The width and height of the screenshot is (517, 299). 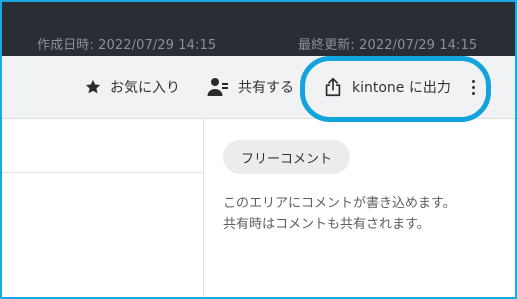 I want to click on kintone-export-button: kintone に出力, so click(x=386, y=87).